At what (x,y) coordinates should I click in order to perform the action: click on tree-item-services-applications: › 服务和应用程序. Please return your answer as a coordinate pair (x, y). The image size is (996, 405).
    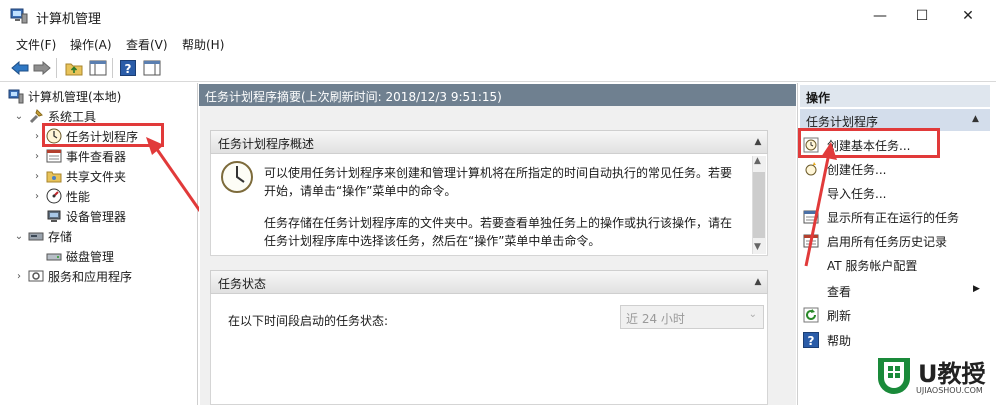
    Looking at the image, I should click on (73, 276).